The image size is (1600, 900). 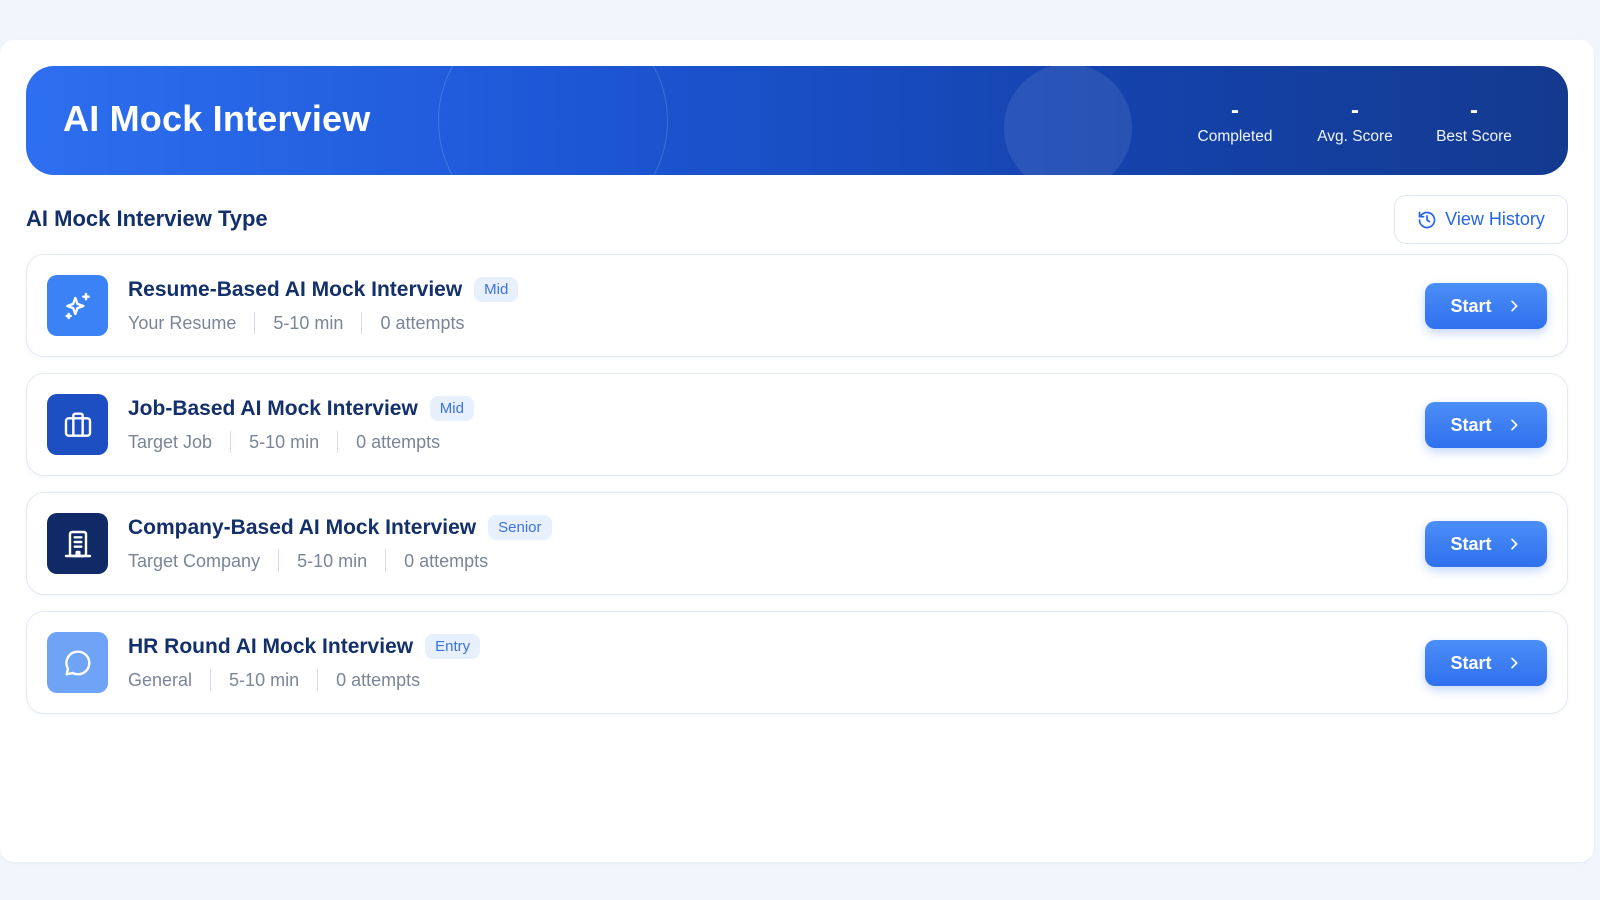 What do you see at coordinates (295, 289) in the screenshot?
I see `interview-title: Resume-Based AI Mock Interview` at bounding box center [295, 289].